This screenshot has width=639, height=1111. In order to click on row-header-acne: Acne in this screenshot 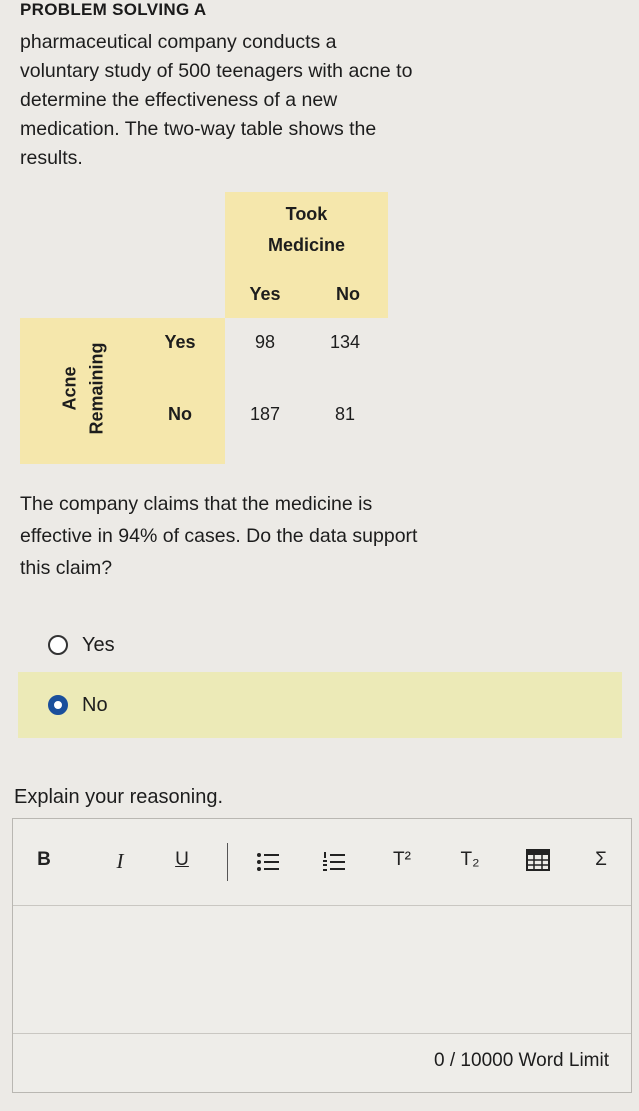, I will do `click(69, 388)`.